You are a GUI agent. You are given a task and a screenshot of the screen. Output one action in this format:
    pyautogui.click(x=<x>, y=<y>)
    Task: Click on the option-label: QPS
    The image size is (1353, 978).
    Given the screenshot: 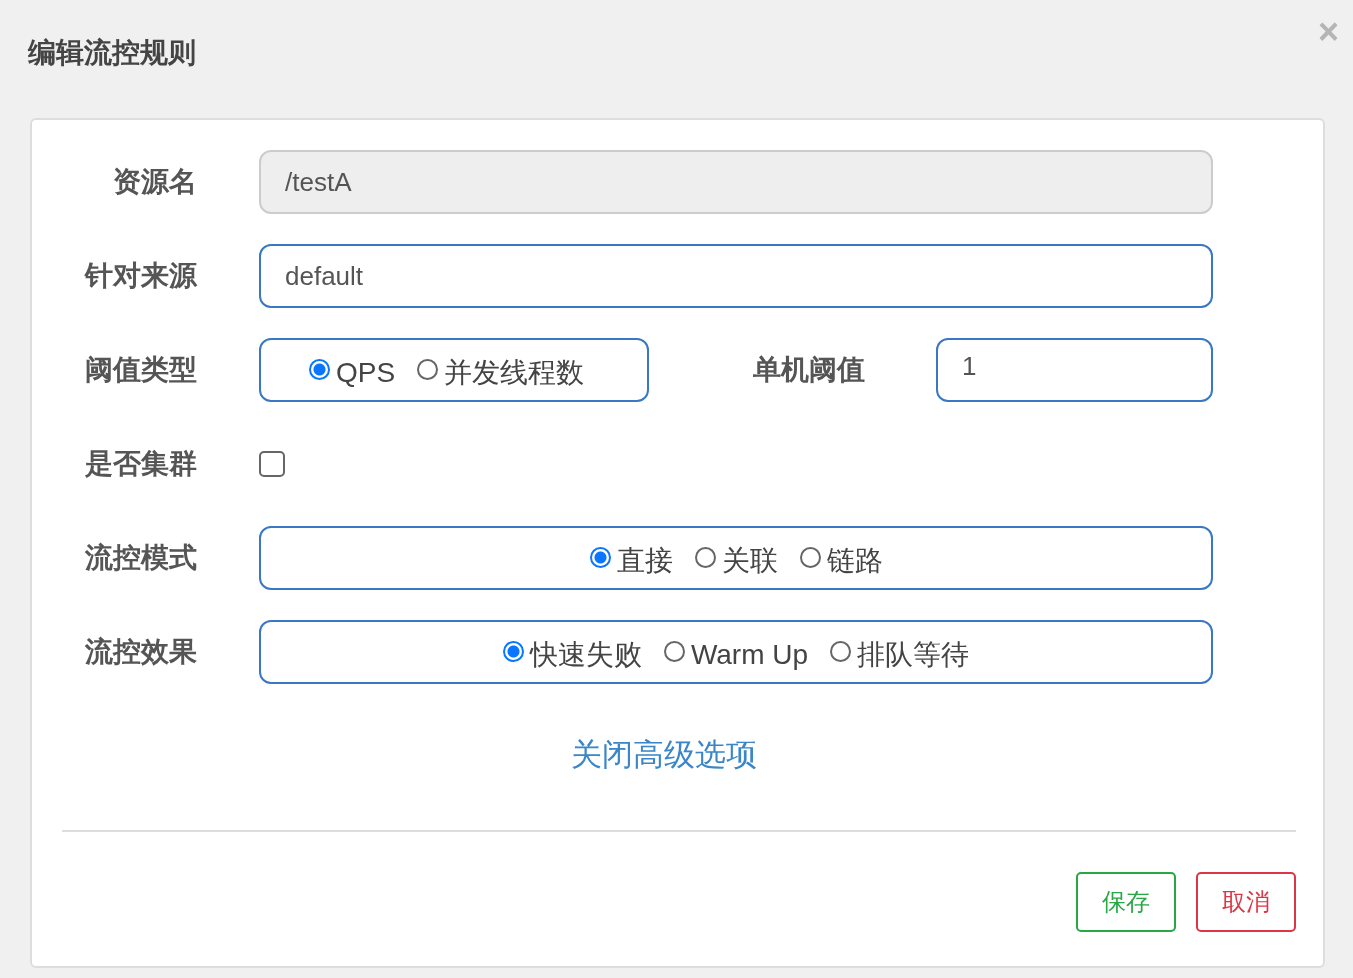 What is the action you would take?
    pyautogui.click(x=366, y=373)
    